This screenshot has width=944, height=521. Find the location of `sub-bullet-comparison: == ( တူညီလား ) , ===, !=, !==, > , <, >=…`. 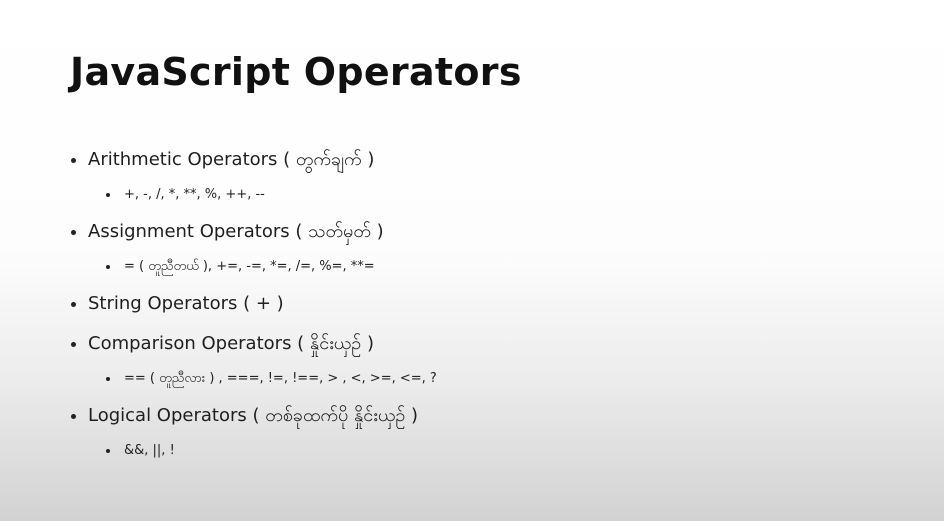

sub-bullet-comparison: == ( တူညီလား ) , ===, !=, !==, > , <, >=… is located at coordinates (516, 380).